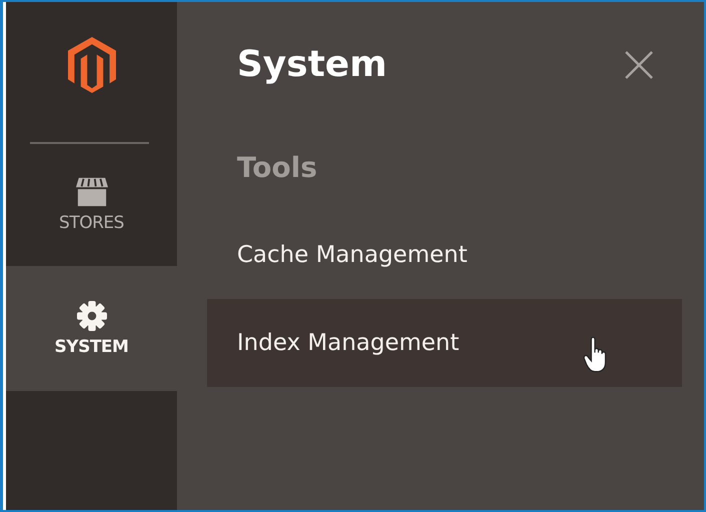  Describe the element at coordinates (92, 192) in the screenshot. I see `storefront-icon` at that location.